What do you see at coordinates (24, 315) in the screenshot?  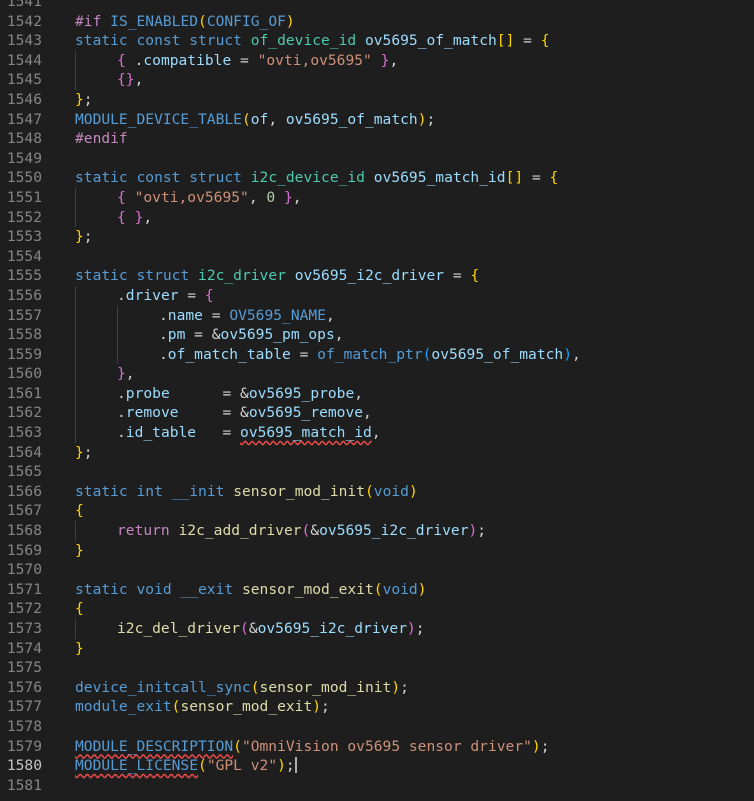 I see `line-number: 1557` at bounding box center [24, 315].